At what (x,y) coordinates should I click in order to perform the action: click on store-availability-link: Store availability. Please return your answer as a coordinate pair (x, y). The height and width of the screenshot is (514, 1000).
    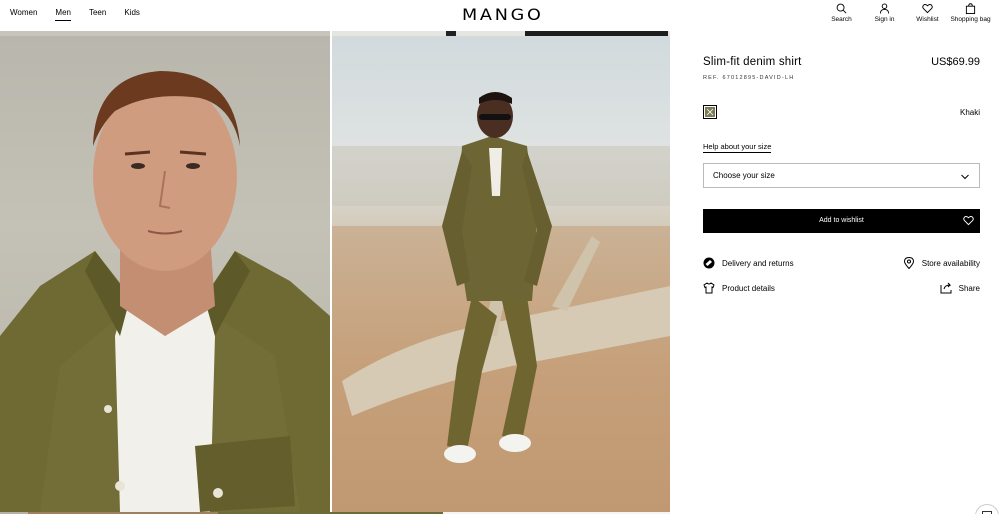
    Looking at the image, I should click on (941, 263).